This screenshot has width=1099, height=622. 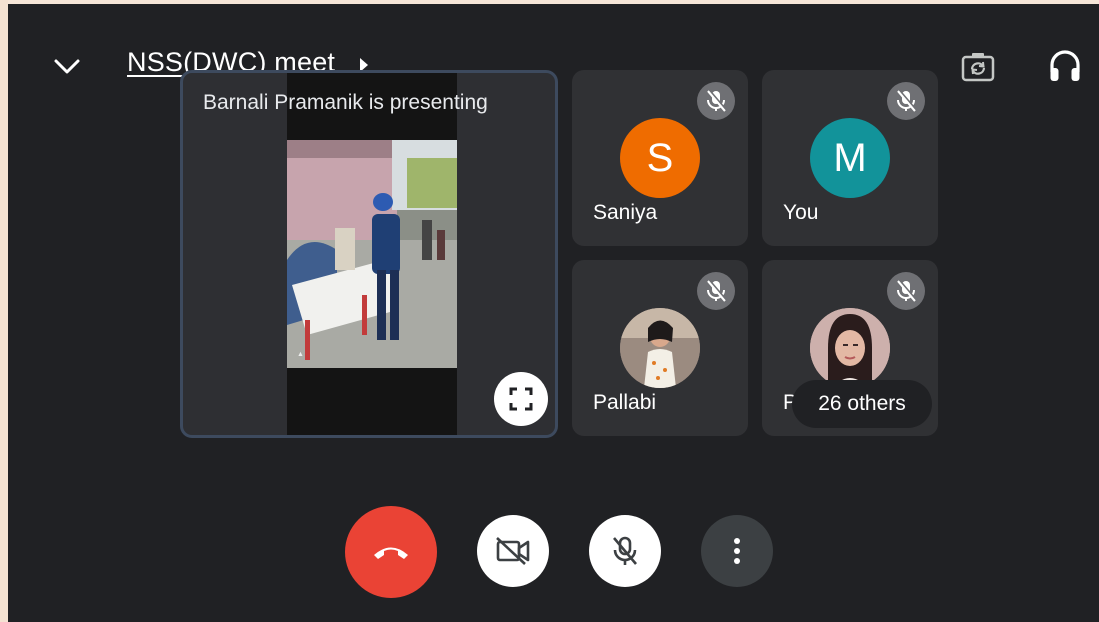 I want to click on participant-tile-pallabi: Pallabi, so click(x=660, y=348).